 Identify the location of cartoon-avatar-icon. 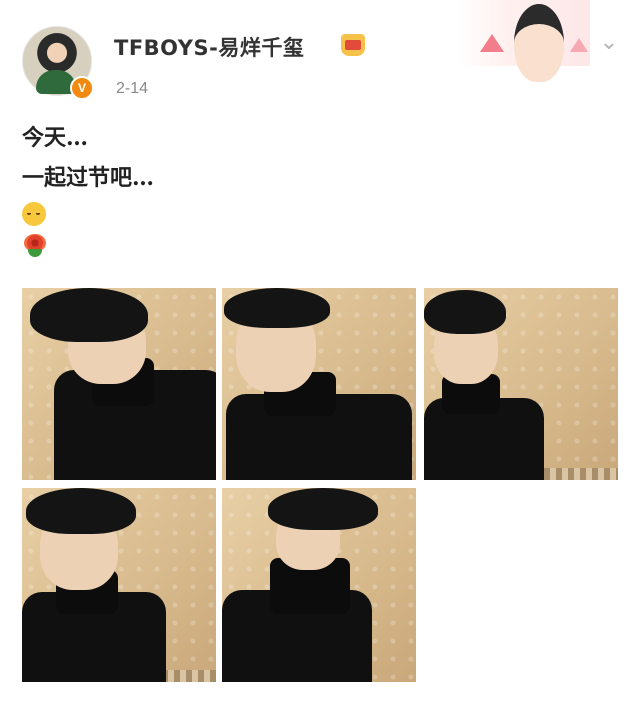
(539, 43).